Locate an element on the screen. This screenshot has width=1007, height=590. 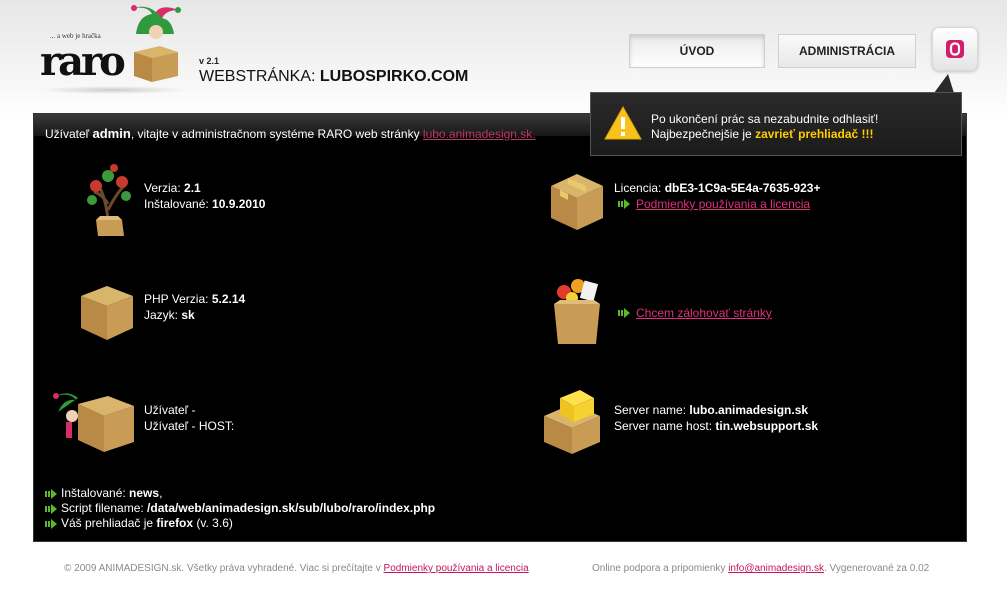
installed-date-value: 10.9.2010 is located at coordinates (239, 204).